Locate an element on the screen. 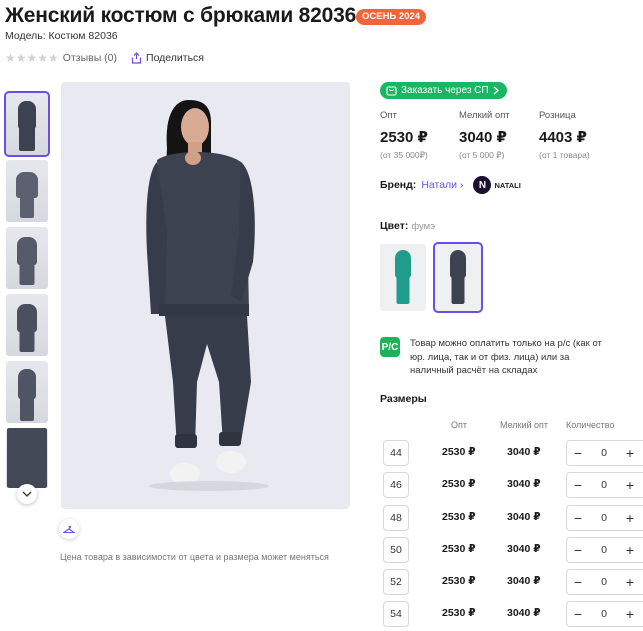 The width and height of the screenshot is (643, 631). order-sp-label: Заказать через СП is located at coordinates (445, 90).